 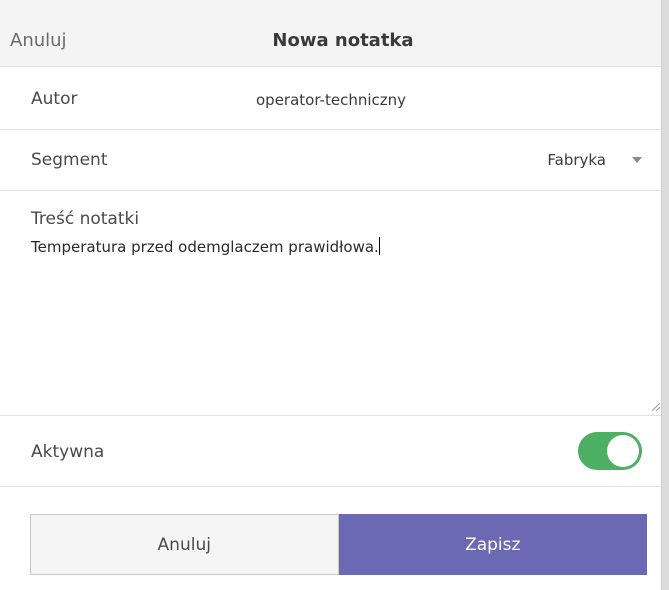 What do you see at coordinates (623, 451) in the screenshot?
I see `toggle-knob` at bounding box center [623, 451].